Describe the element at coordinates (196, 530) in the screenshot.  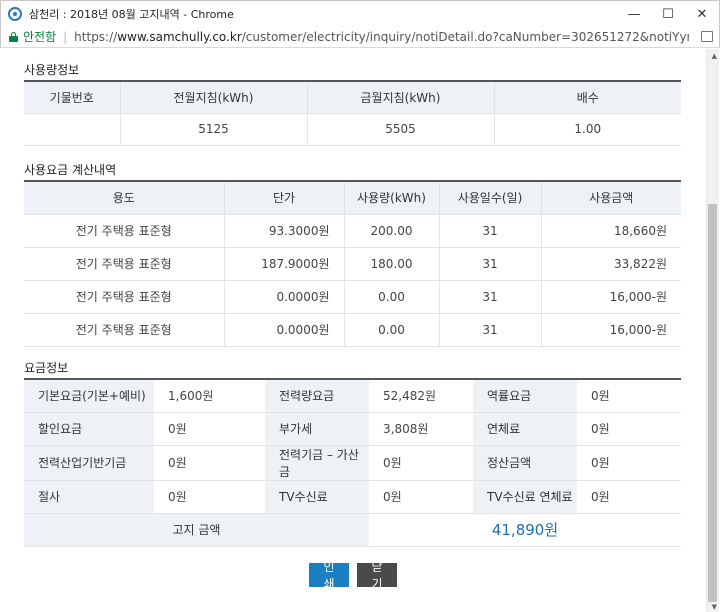
I see `total-label: 고지 금액` at that location.